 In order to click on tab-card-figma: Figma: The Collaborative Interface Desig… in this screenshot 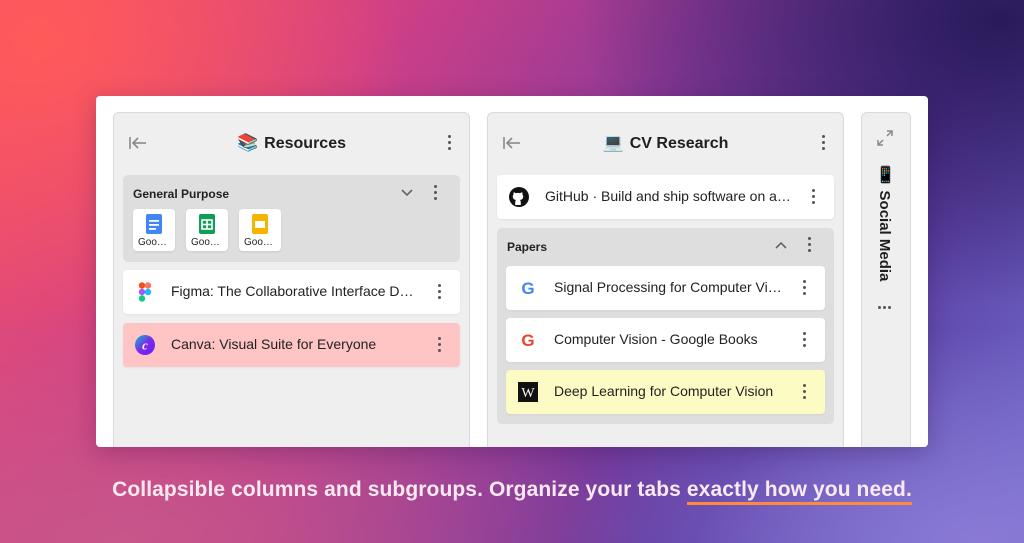, I will do `click(291, 292)`.